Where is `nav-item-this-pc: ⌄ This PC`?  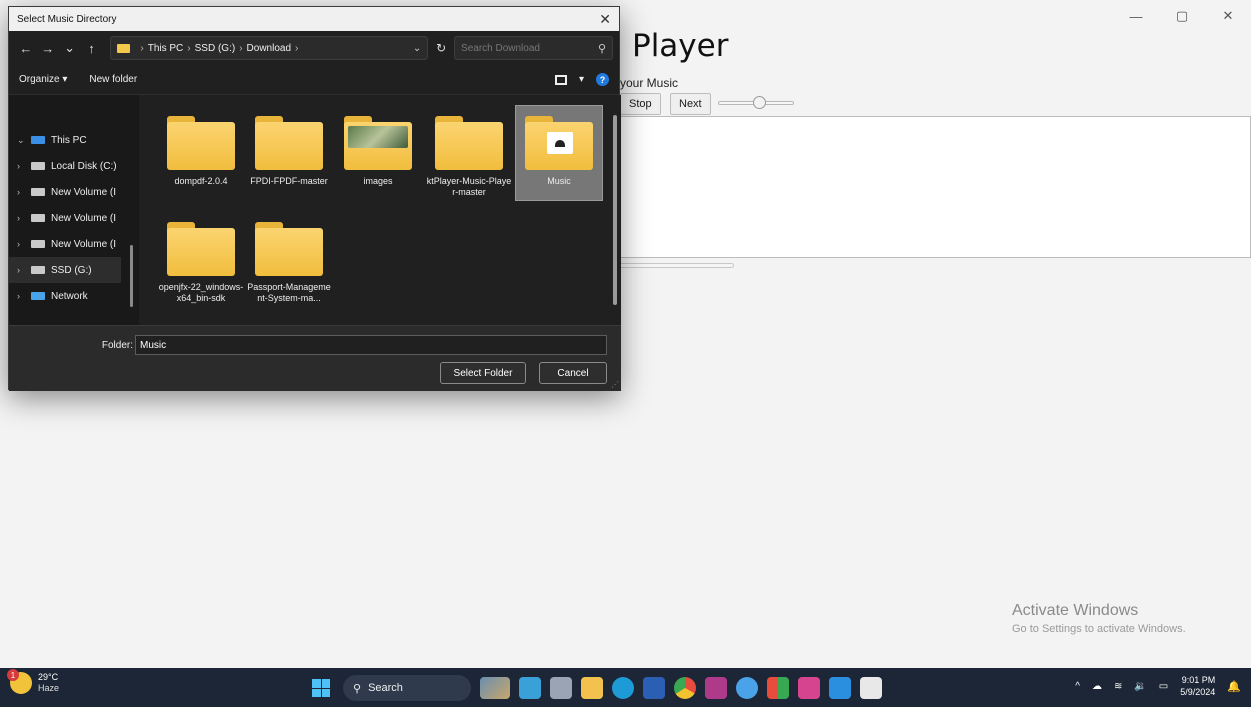
nav-item-this-pc: ⌄ This PC is located at coordinates (74, 140).